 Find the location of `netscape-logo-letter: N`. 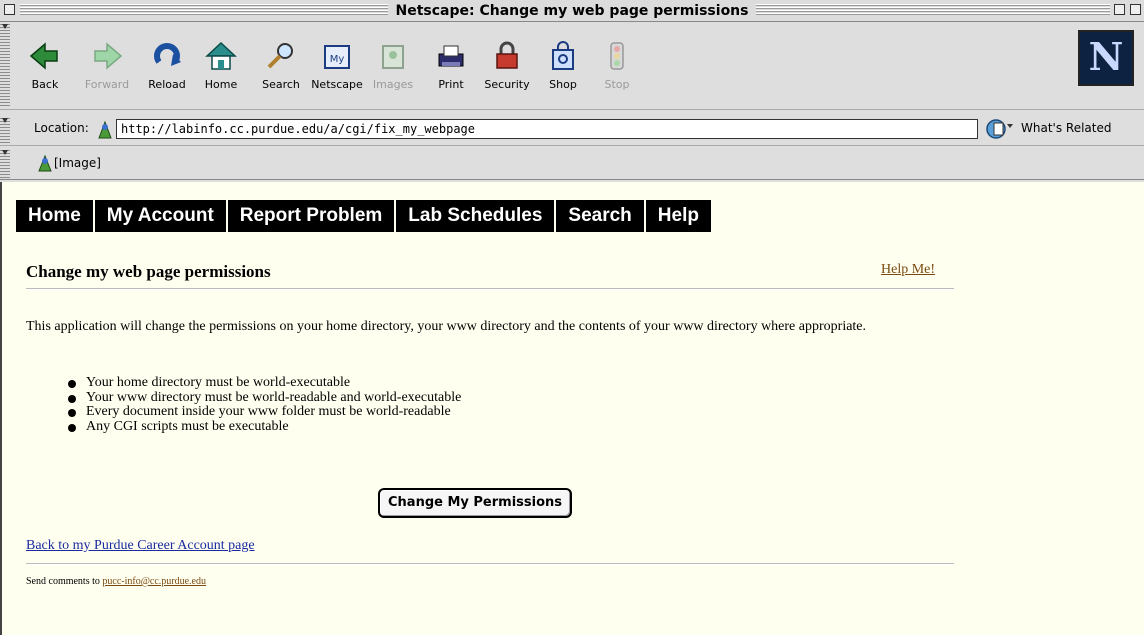

netscape-logo-letter: N is located at coordinates (1106, 56).